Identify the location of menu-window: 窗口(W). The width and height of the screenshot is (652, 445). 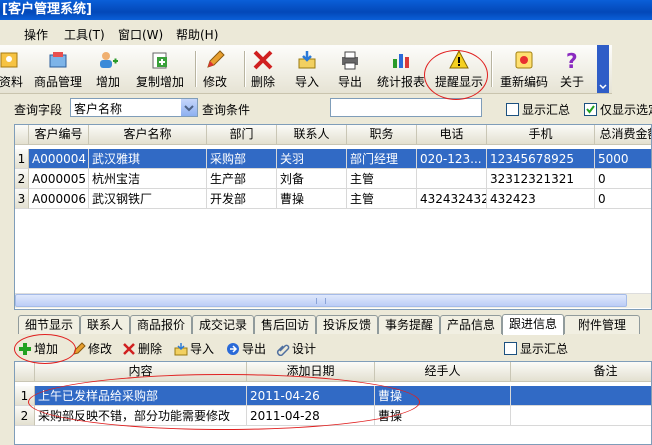
(140, 34).